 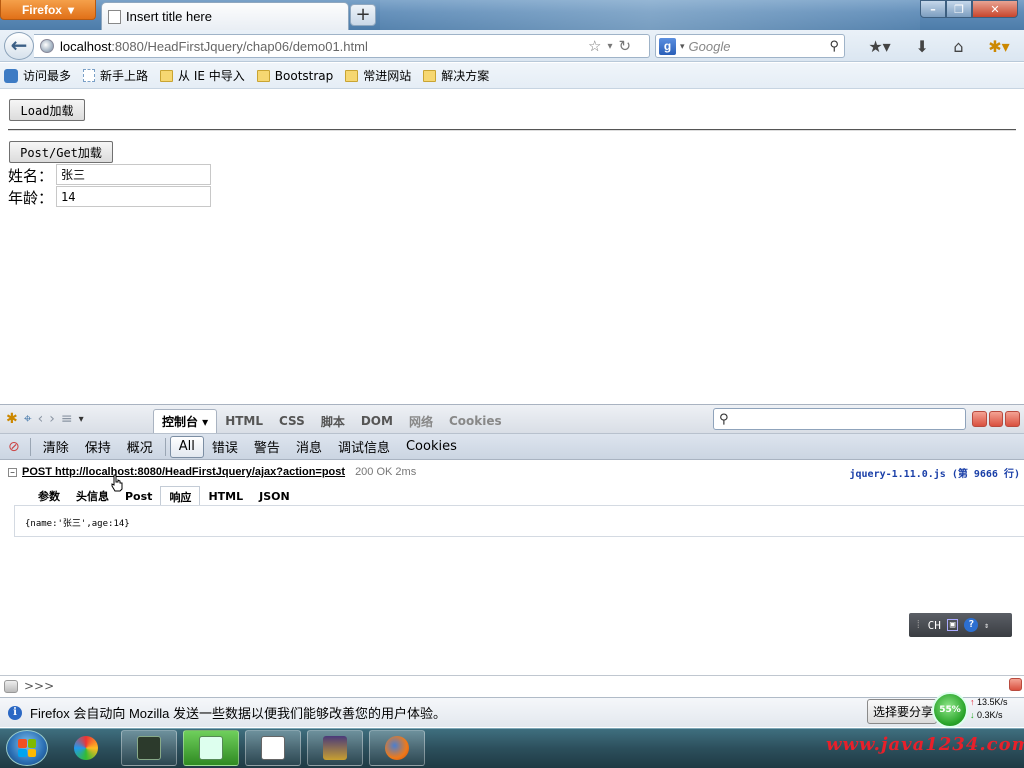 I want to click on reload-icon: ↻, so click(x=624, y=46).